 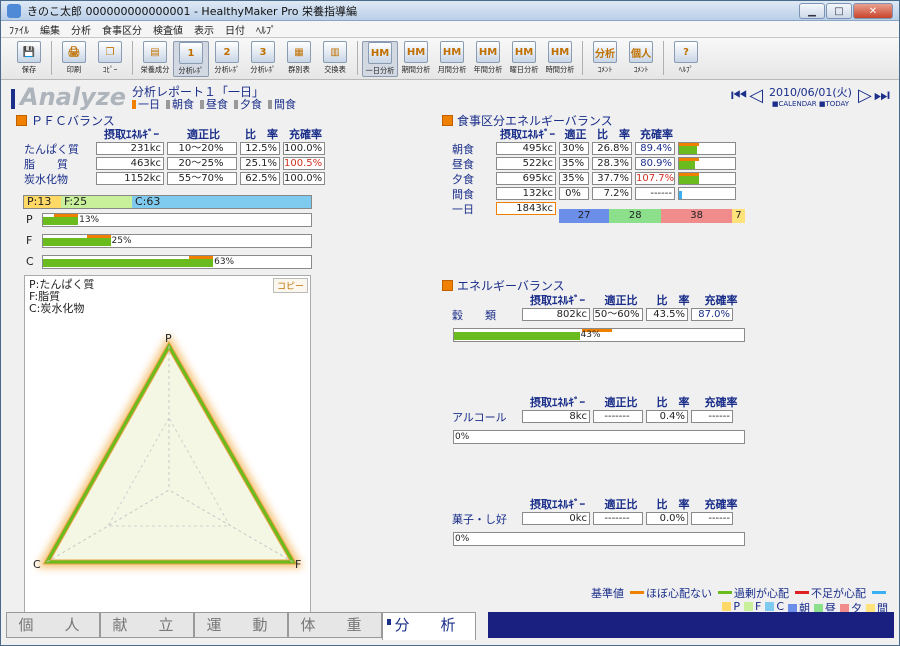 I want to click on report-tab: 間食, so click(x=282, y=104).